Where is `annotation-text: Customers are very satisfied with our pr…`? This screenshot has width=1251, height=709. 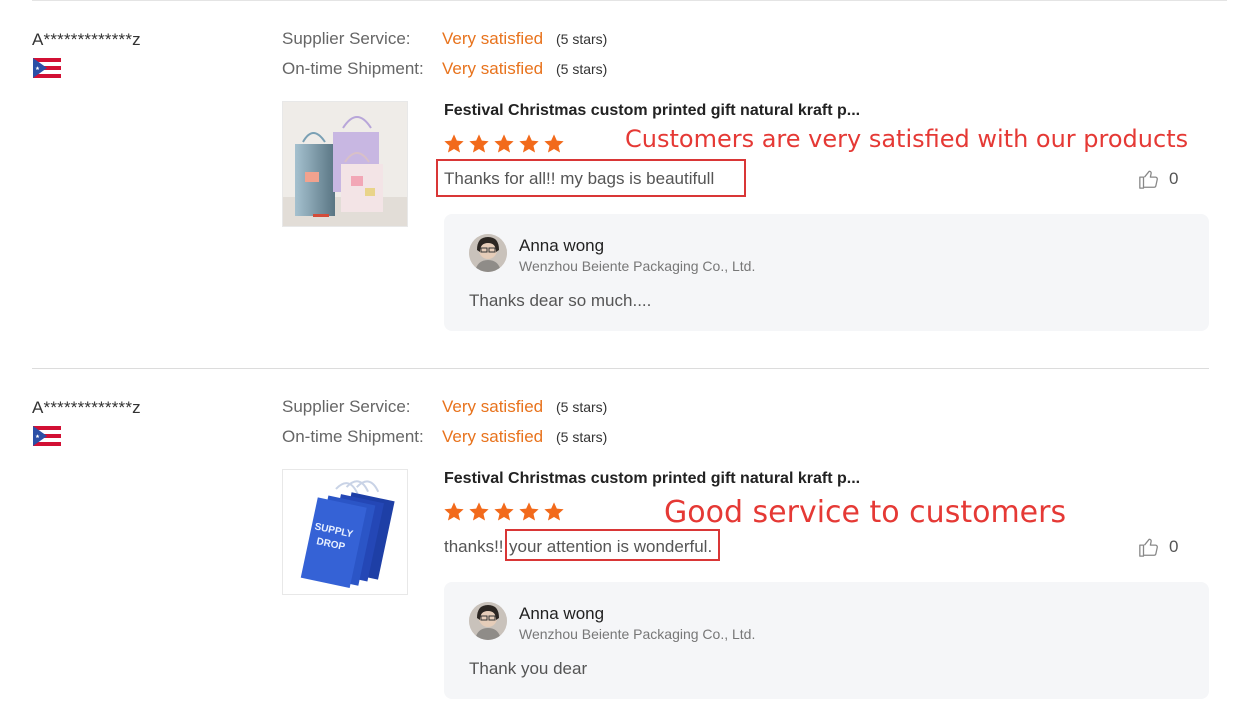 annotation-text: Customers are very satisfied with our pr… is located at coordinates (907, 139).